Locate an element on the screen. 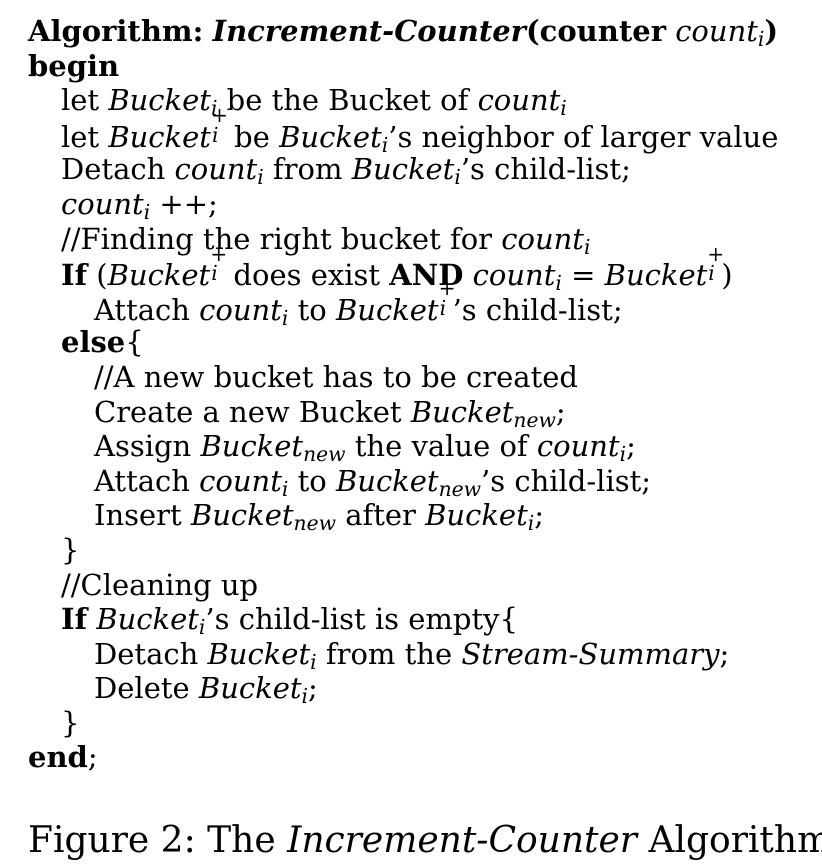 This screenshot has width=822, height=868. caption-algorithm-name: Increment-Counter is located at coordinates (462, 840).